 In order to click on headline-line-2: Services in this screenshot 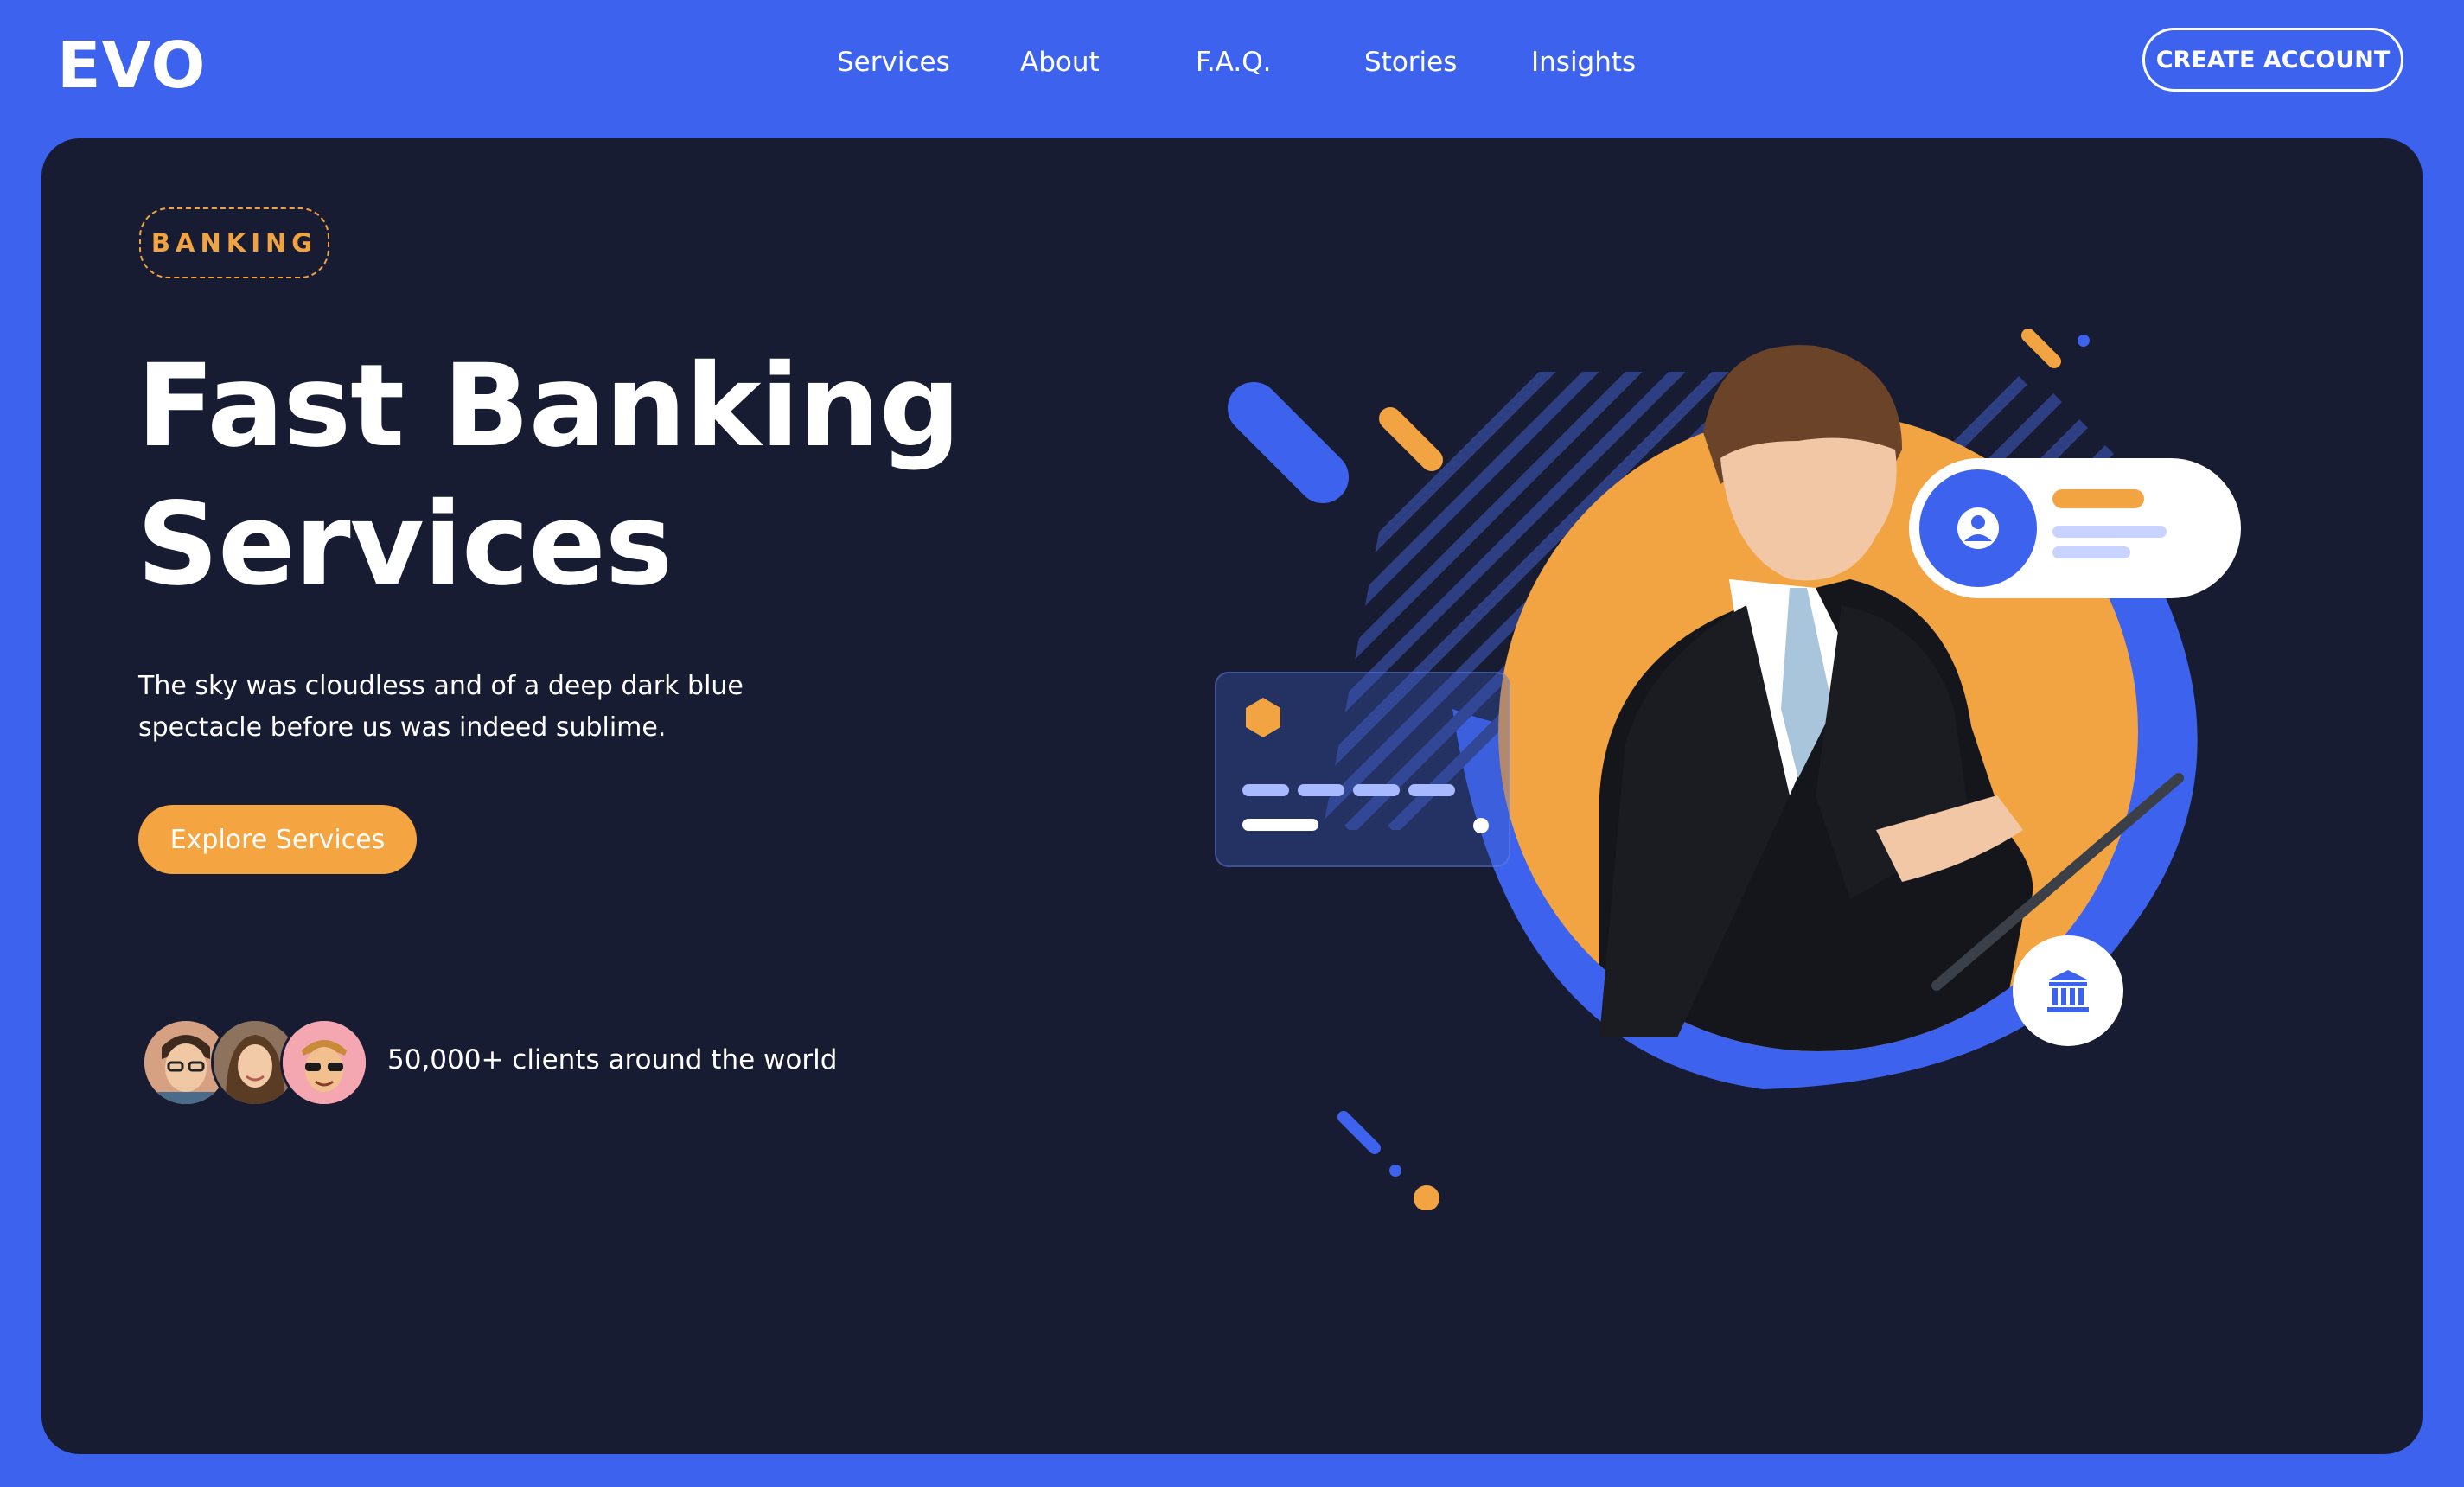, I will do `click(405, 544)`.